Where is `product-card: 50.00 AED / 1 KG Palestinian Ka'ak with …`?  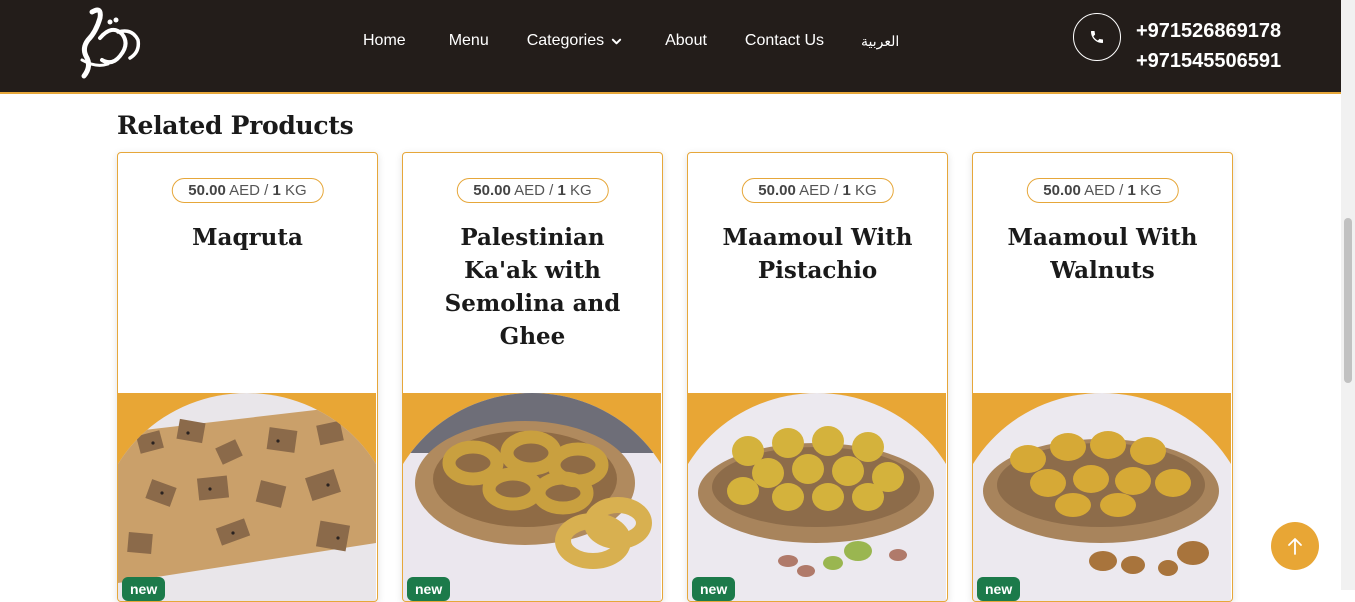 product-card: 50.00 AED / 1 KG Palestinian Ka'ak with … is located at coordinates (532, 377).